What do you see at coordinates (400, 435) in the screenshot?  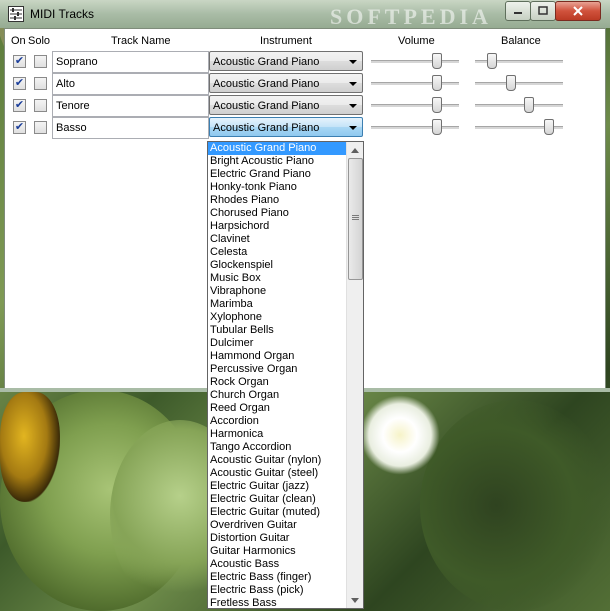 I see `background-flower` at bounding box center [400, 435].